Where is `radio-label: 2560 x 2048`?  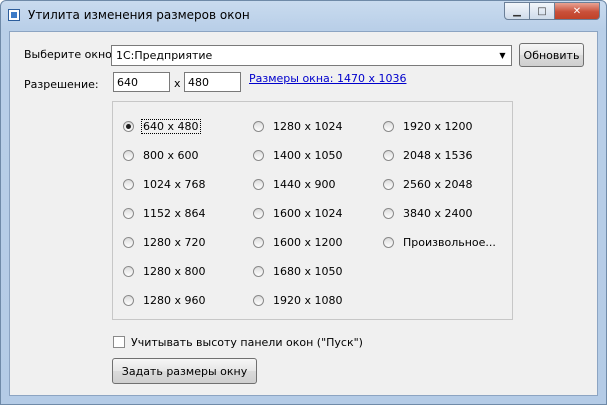 radio-label: 2560 x 2048 is located at coordinates (438, 184).